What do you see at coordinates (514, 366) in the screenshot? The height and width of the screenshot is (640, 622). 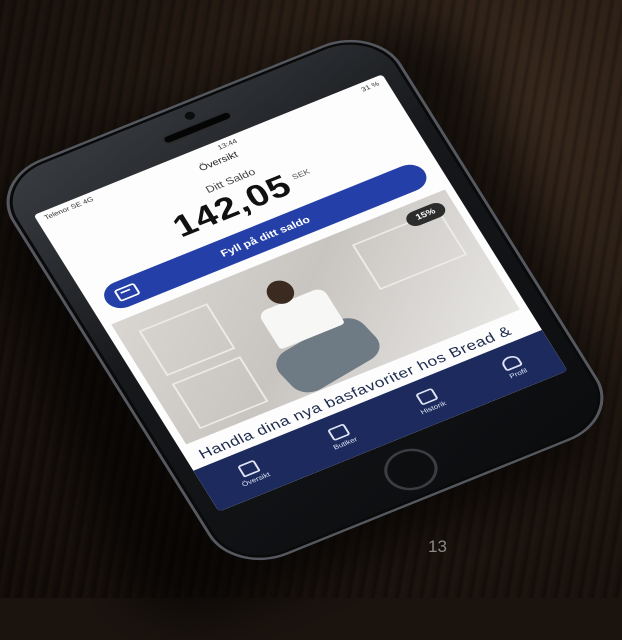 I see `tab-profil: Profil` at bounding box center [514, 366].